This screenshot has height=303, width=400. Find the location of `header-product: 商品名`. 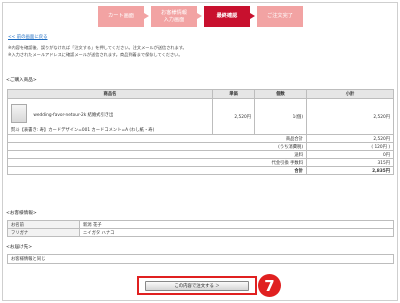

header-product: 商品名 is located at coordinates (110, 94).